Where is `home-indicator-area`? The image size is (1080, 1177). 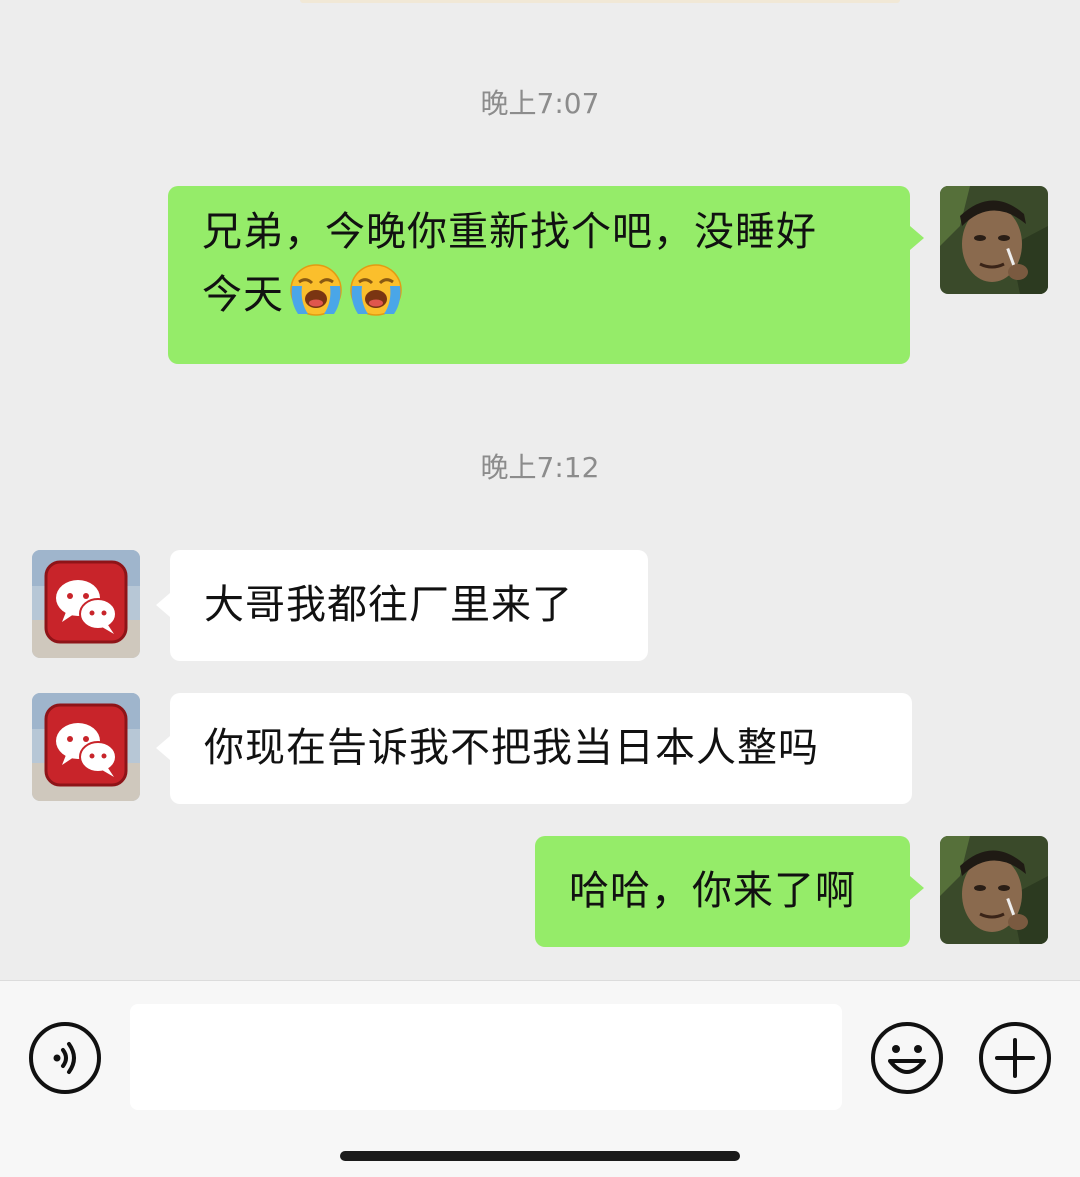 home-indicator-area is located at coordinates (540, 1154).